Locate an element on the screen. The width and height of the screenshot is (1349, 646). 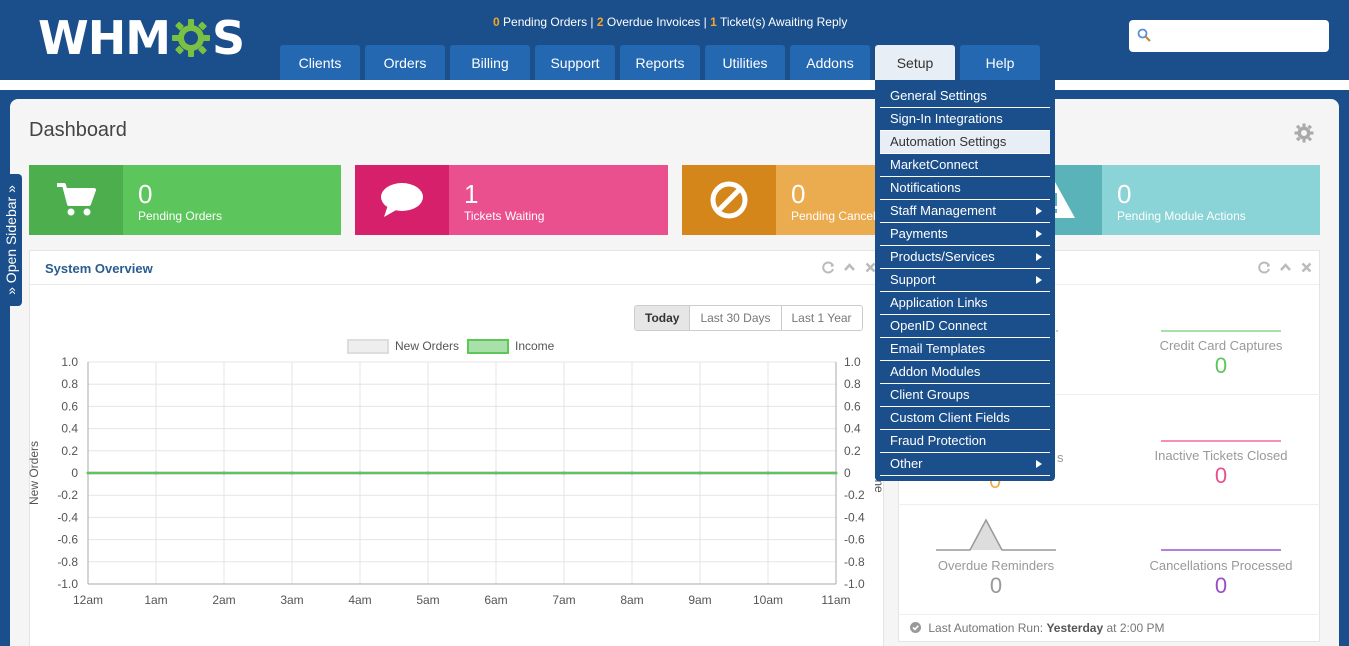
range-today-button: Today is located at coordinates (662, 318).